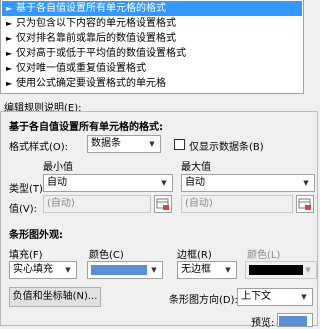 Image resolution: width=320 pixels, height=329 pixels. Describe the element at coordinates (256, 296) in the screenshot. I see `direction-value: 上下文` at that location.